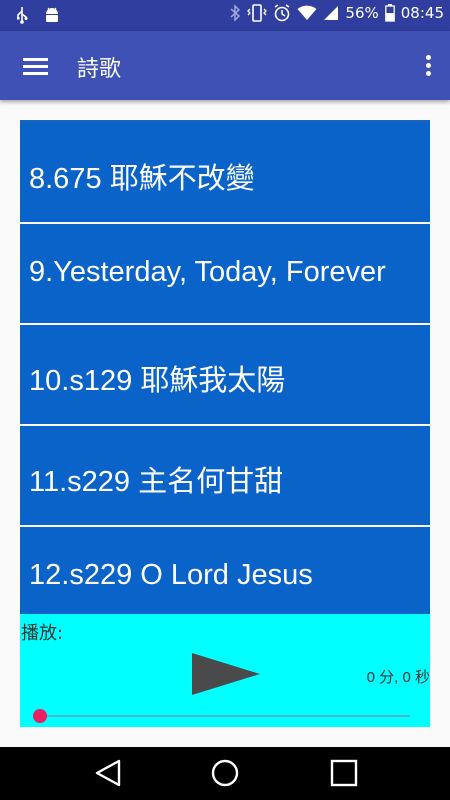  Describe the element at coordinates (22, 15) in the screenshot. I see `usb-icon` at that location.